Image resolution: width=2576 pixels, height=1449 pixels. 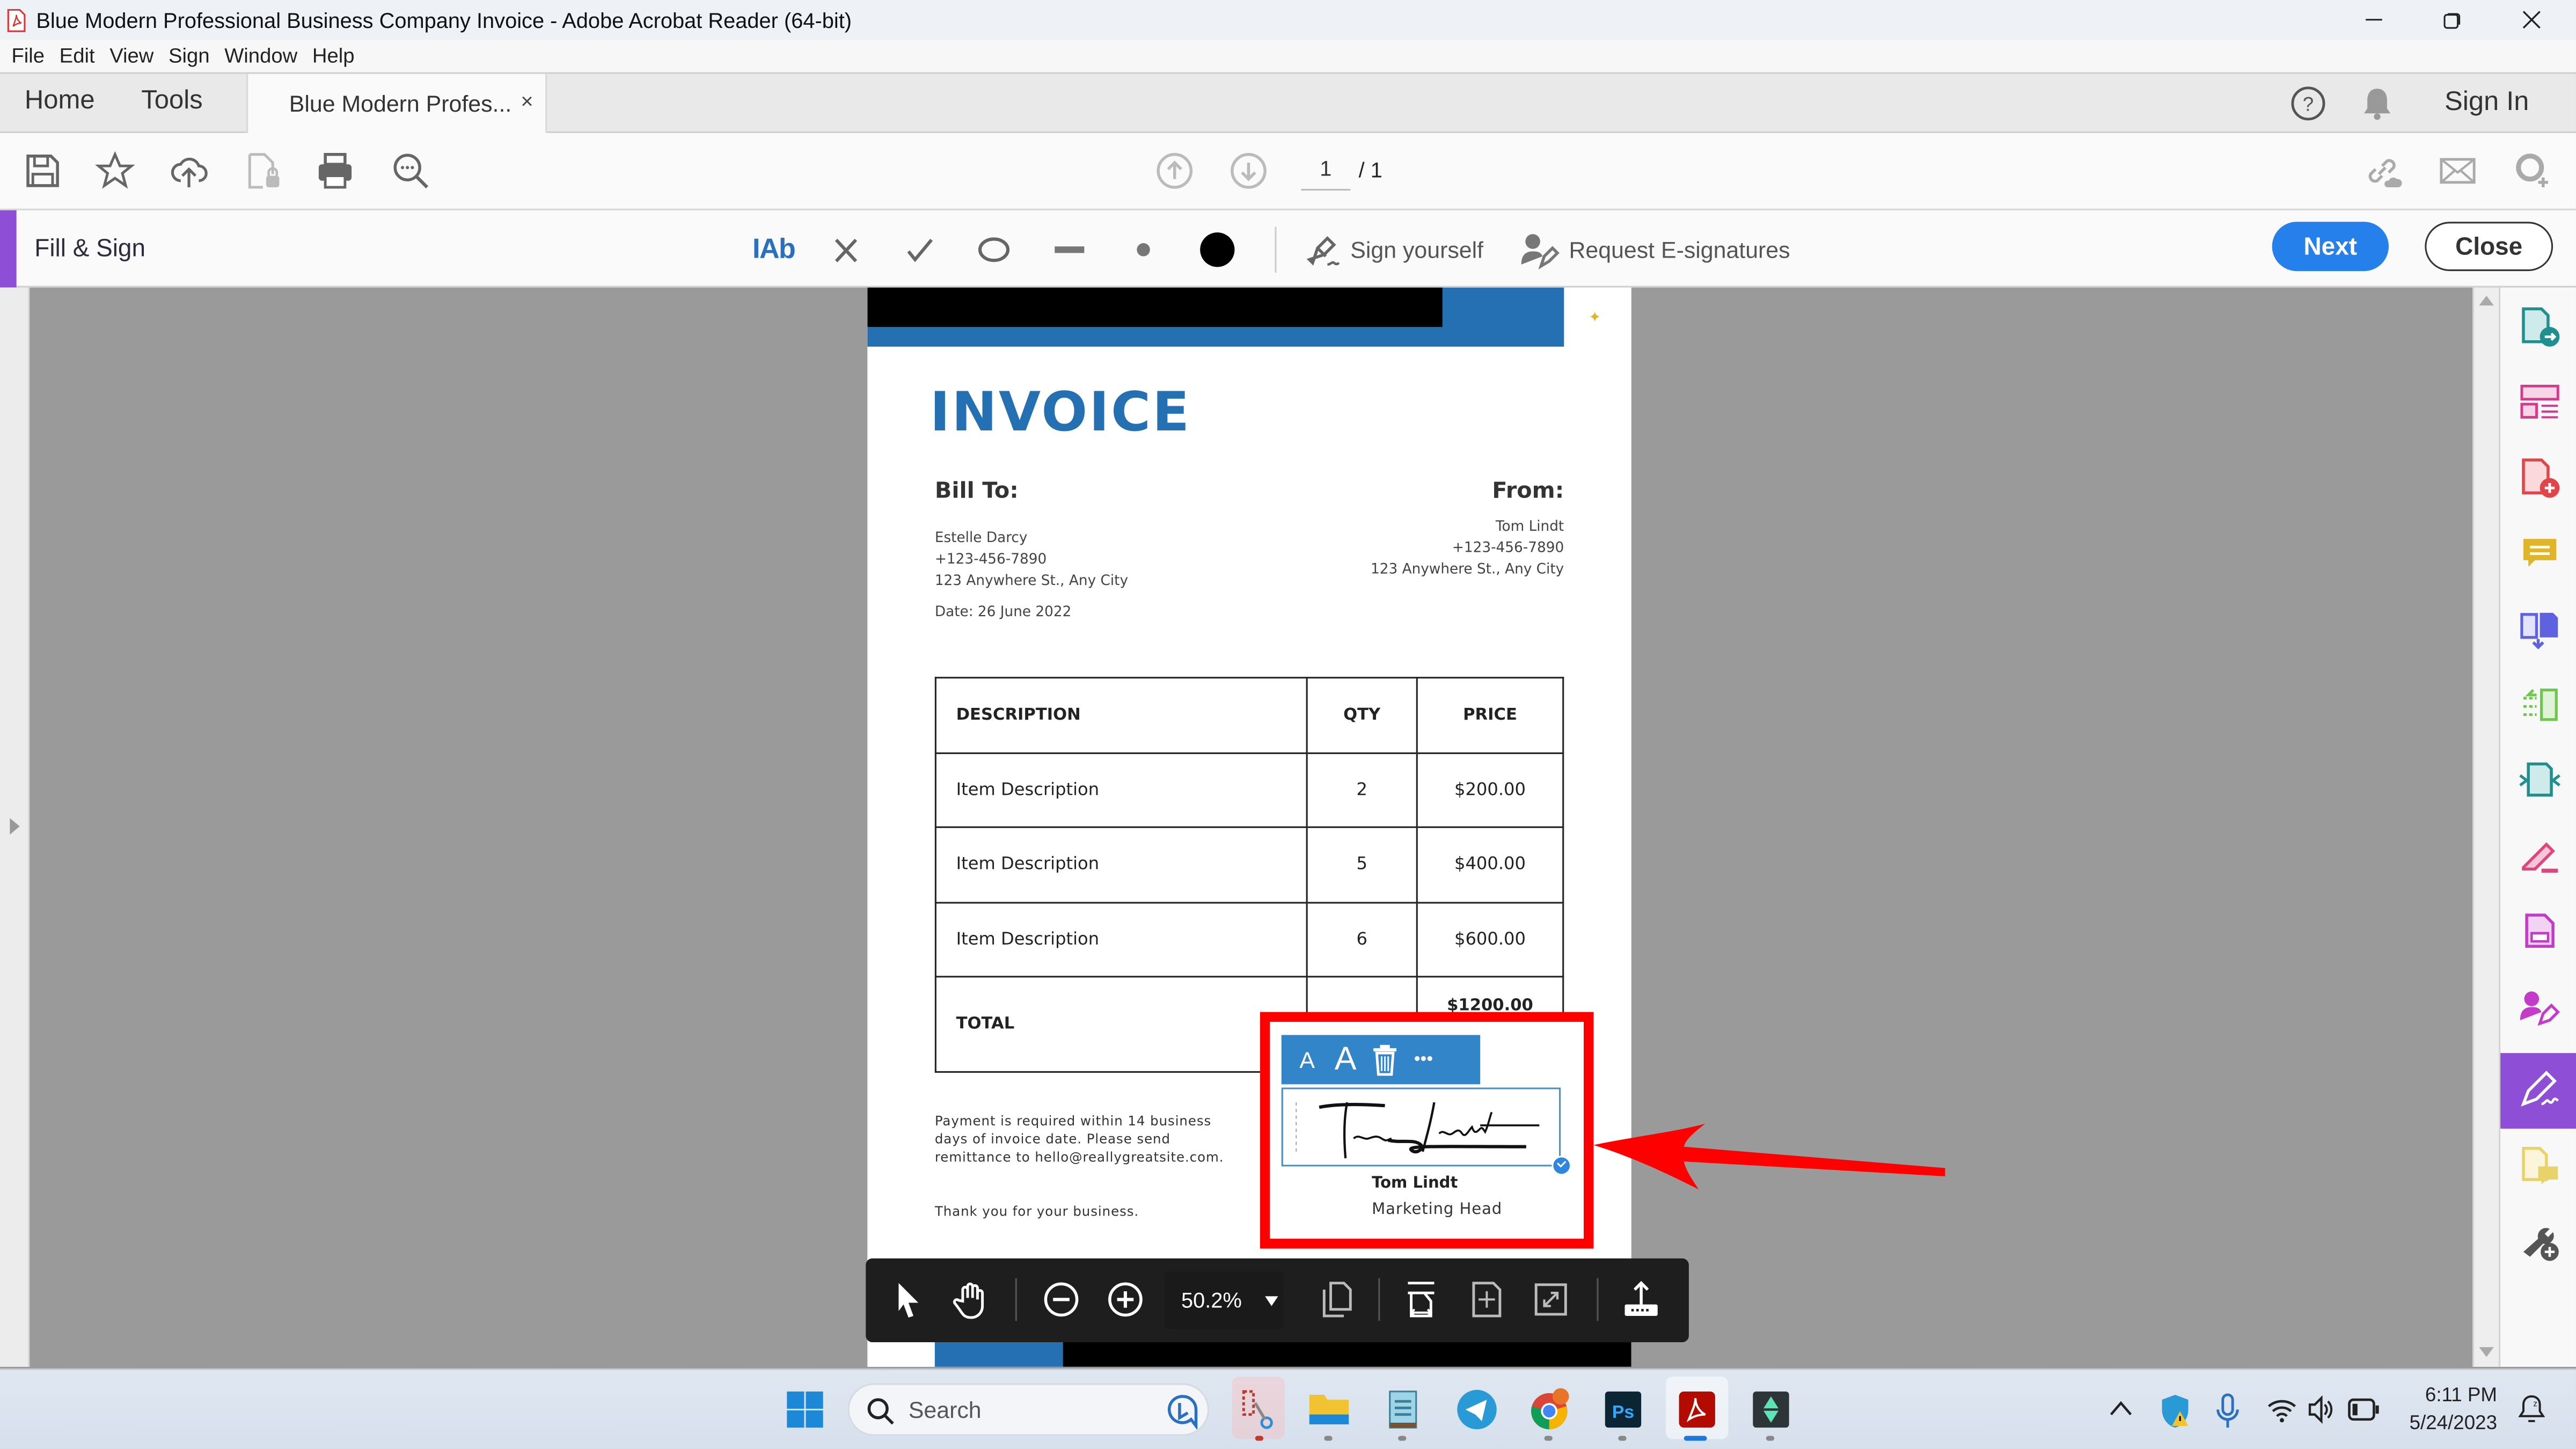 What do you see at coordinates (774, 249) in the screenshot?
I see `add-text-tool: IAb` at bounding box center [774, 249].